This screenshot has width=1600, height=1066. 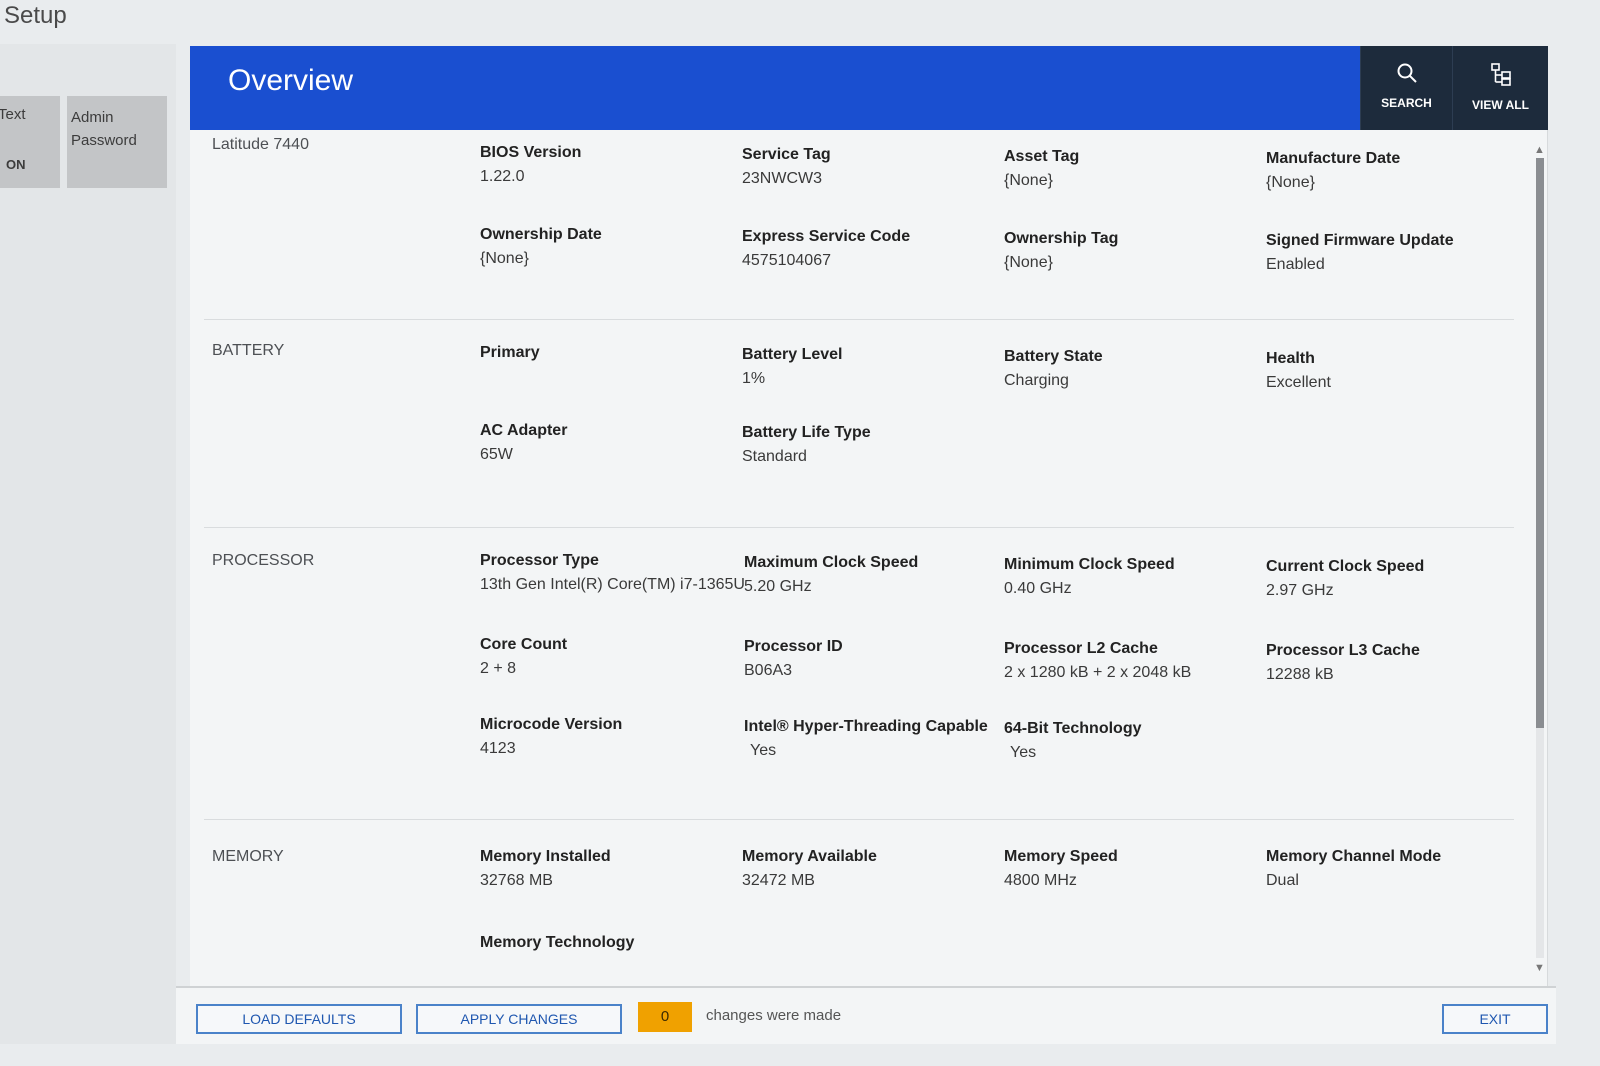 I want to click on field-value: 13th Gen Intel(R) Core(TM) i7-1365U, so click(x=612, y=584).